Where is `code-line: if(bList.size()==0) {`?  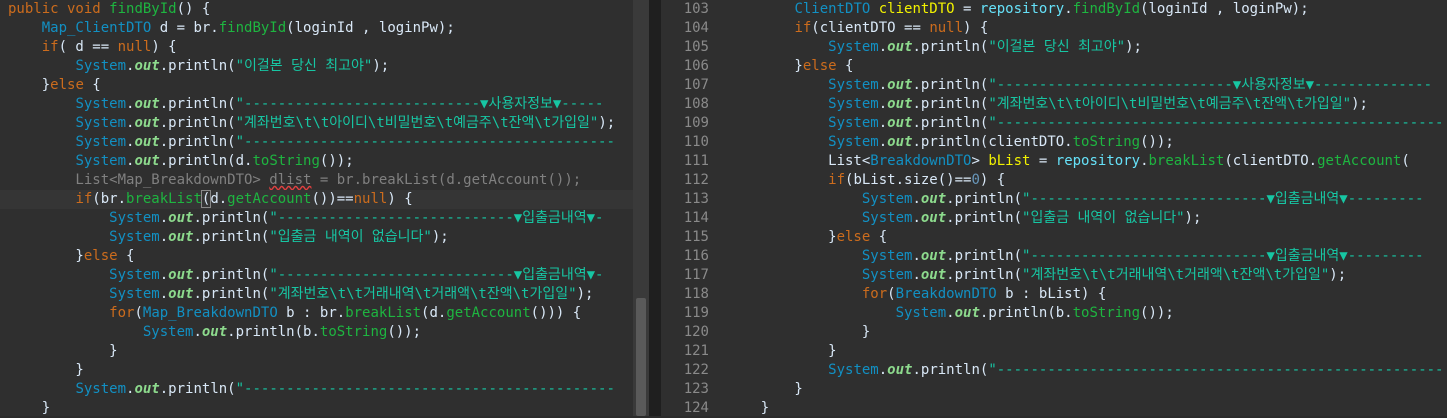
code-line: if(bList.size()==0) { is located at coordinates (1082, 180).